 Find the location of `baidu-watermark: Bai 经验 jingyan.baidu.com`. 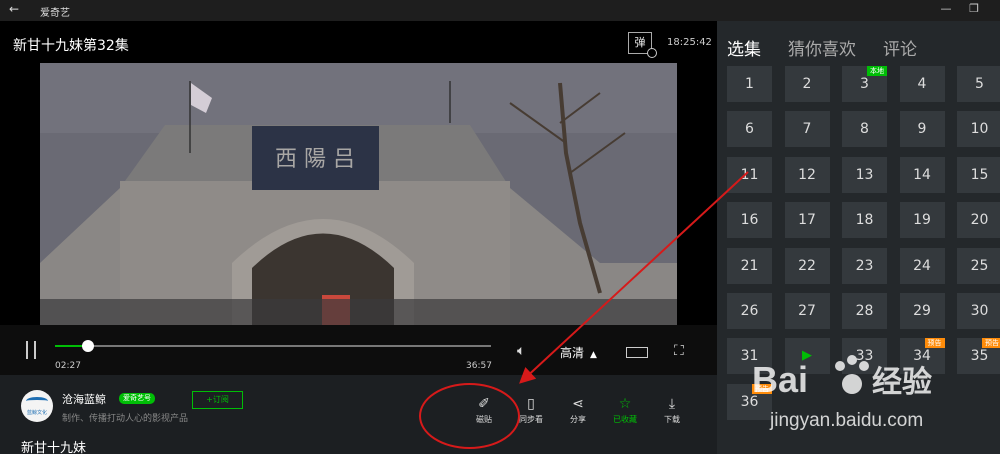

baidu-watermark: Bai 经验 jingyan.baidu.com is located at coordinates (842, 393).